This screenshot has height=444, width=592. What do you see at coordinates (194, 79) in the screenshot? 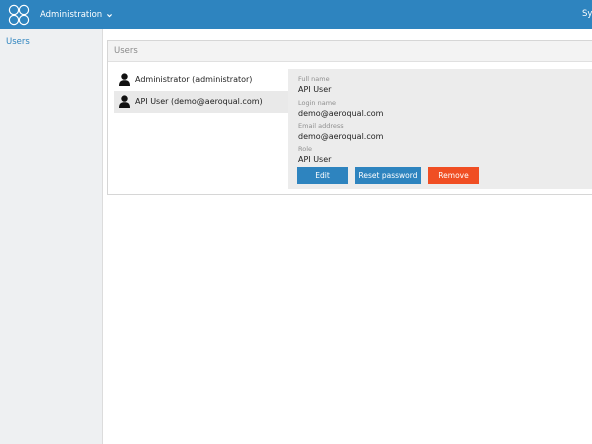
I see `user-name: Administrator (administrator)` at bounding box center [194, 79].